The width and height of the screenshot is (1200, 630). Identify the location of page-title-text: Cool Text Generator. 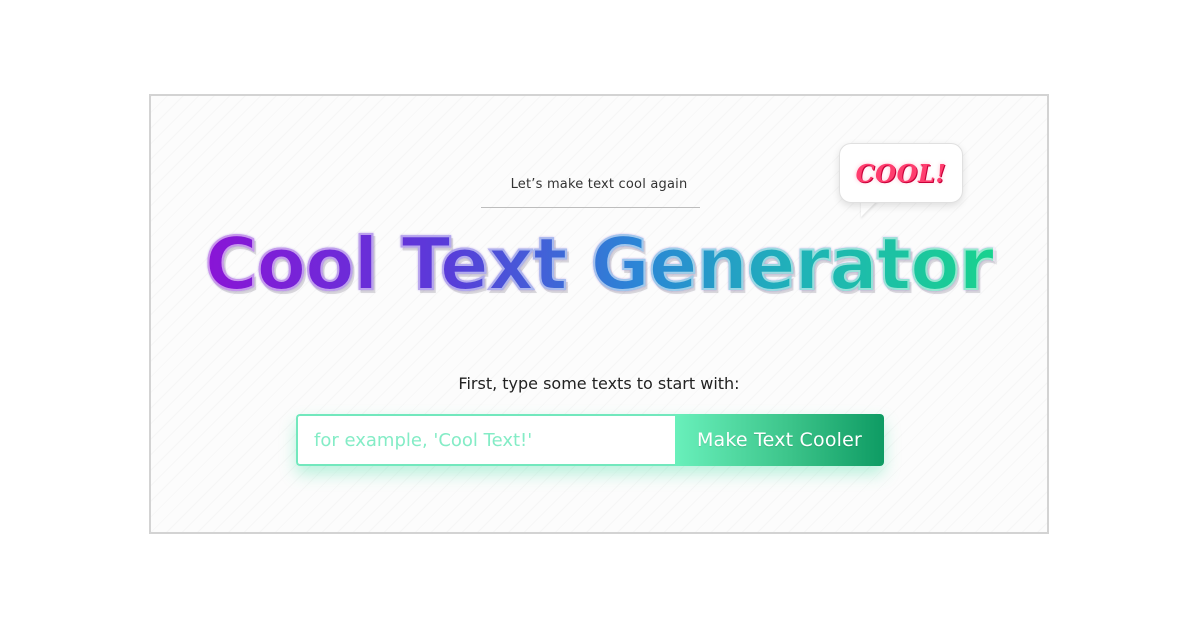
(599, 264).